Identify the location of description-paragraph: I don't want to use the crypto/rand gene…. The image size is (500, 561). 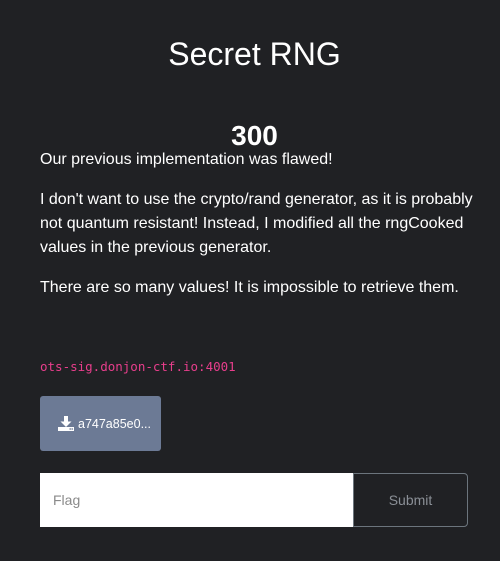
(256, 223).